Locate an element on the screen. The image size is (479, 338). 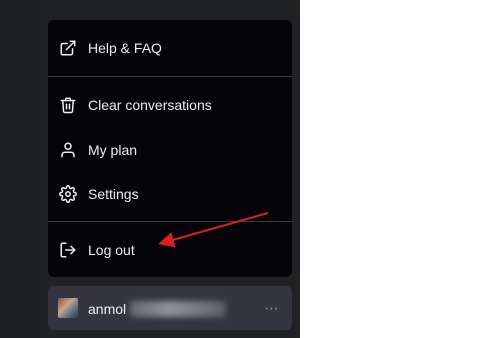
help-faq-menu-item: Help & FAQ is located at coordinates (170, 48).